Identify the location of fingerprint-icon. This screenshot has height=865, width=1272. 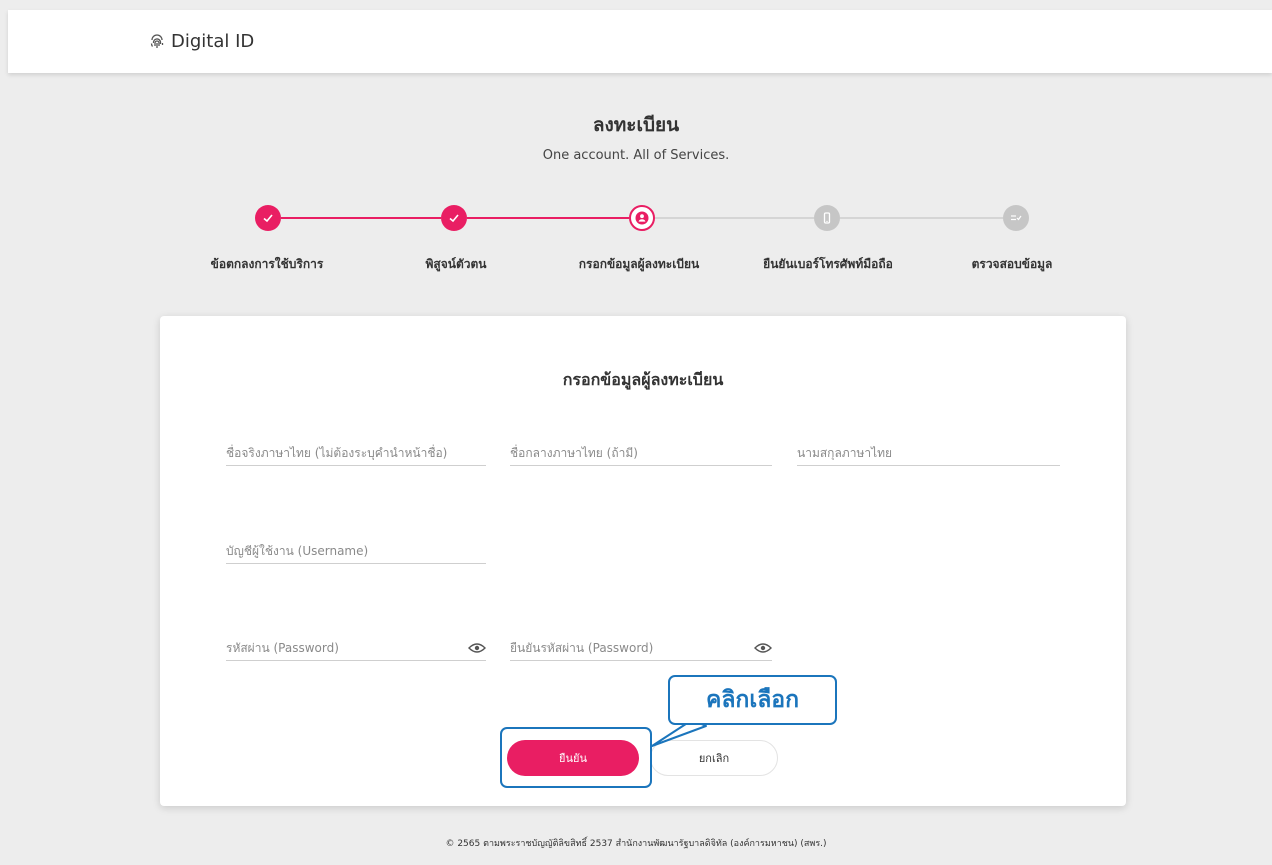
(157, 40).